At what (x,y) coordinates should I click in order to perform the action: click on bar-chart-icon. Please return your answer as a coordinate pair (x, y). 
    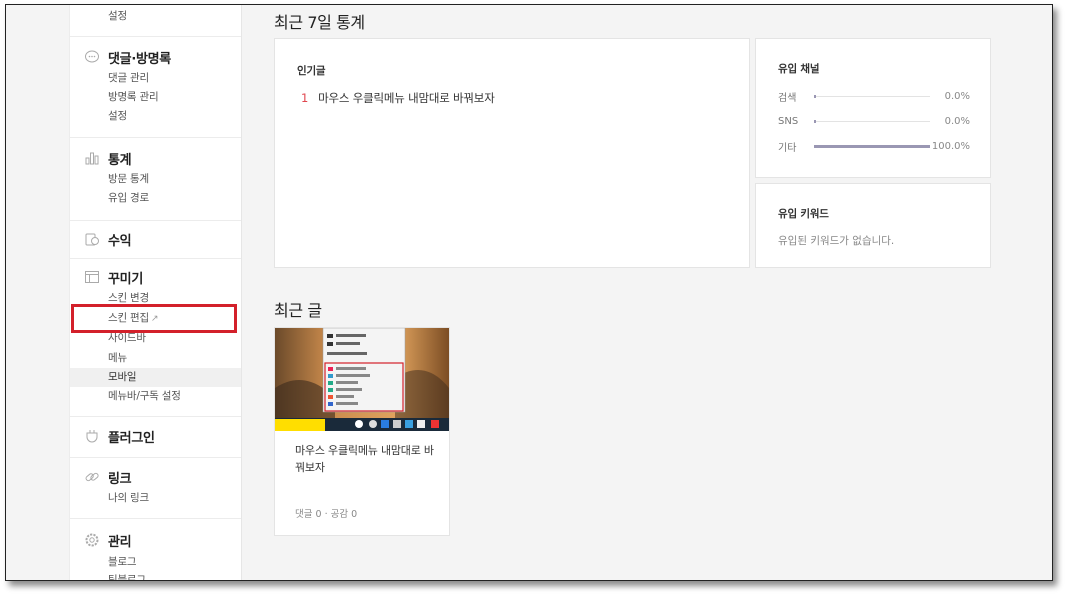
    Looking at the image, I should click on (92, 158).